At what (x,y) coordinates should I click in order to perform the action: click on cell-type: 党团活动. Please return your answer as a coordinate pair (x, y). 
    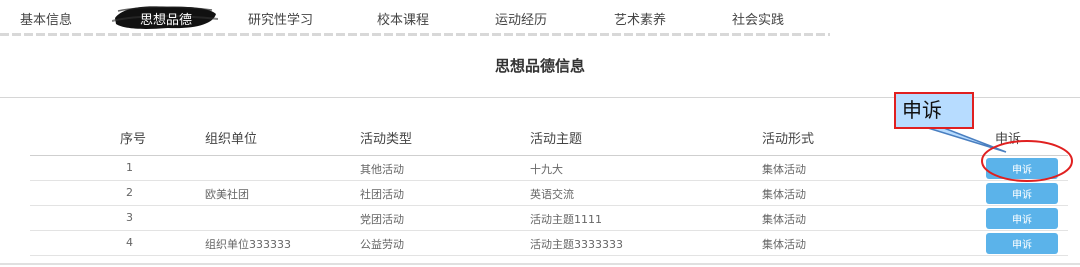
    Looking at the image, I should click on (382, 219).